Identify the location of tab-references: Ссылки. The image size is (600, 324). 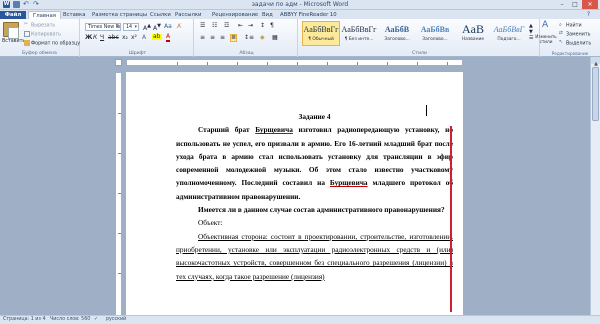
(160, 15).